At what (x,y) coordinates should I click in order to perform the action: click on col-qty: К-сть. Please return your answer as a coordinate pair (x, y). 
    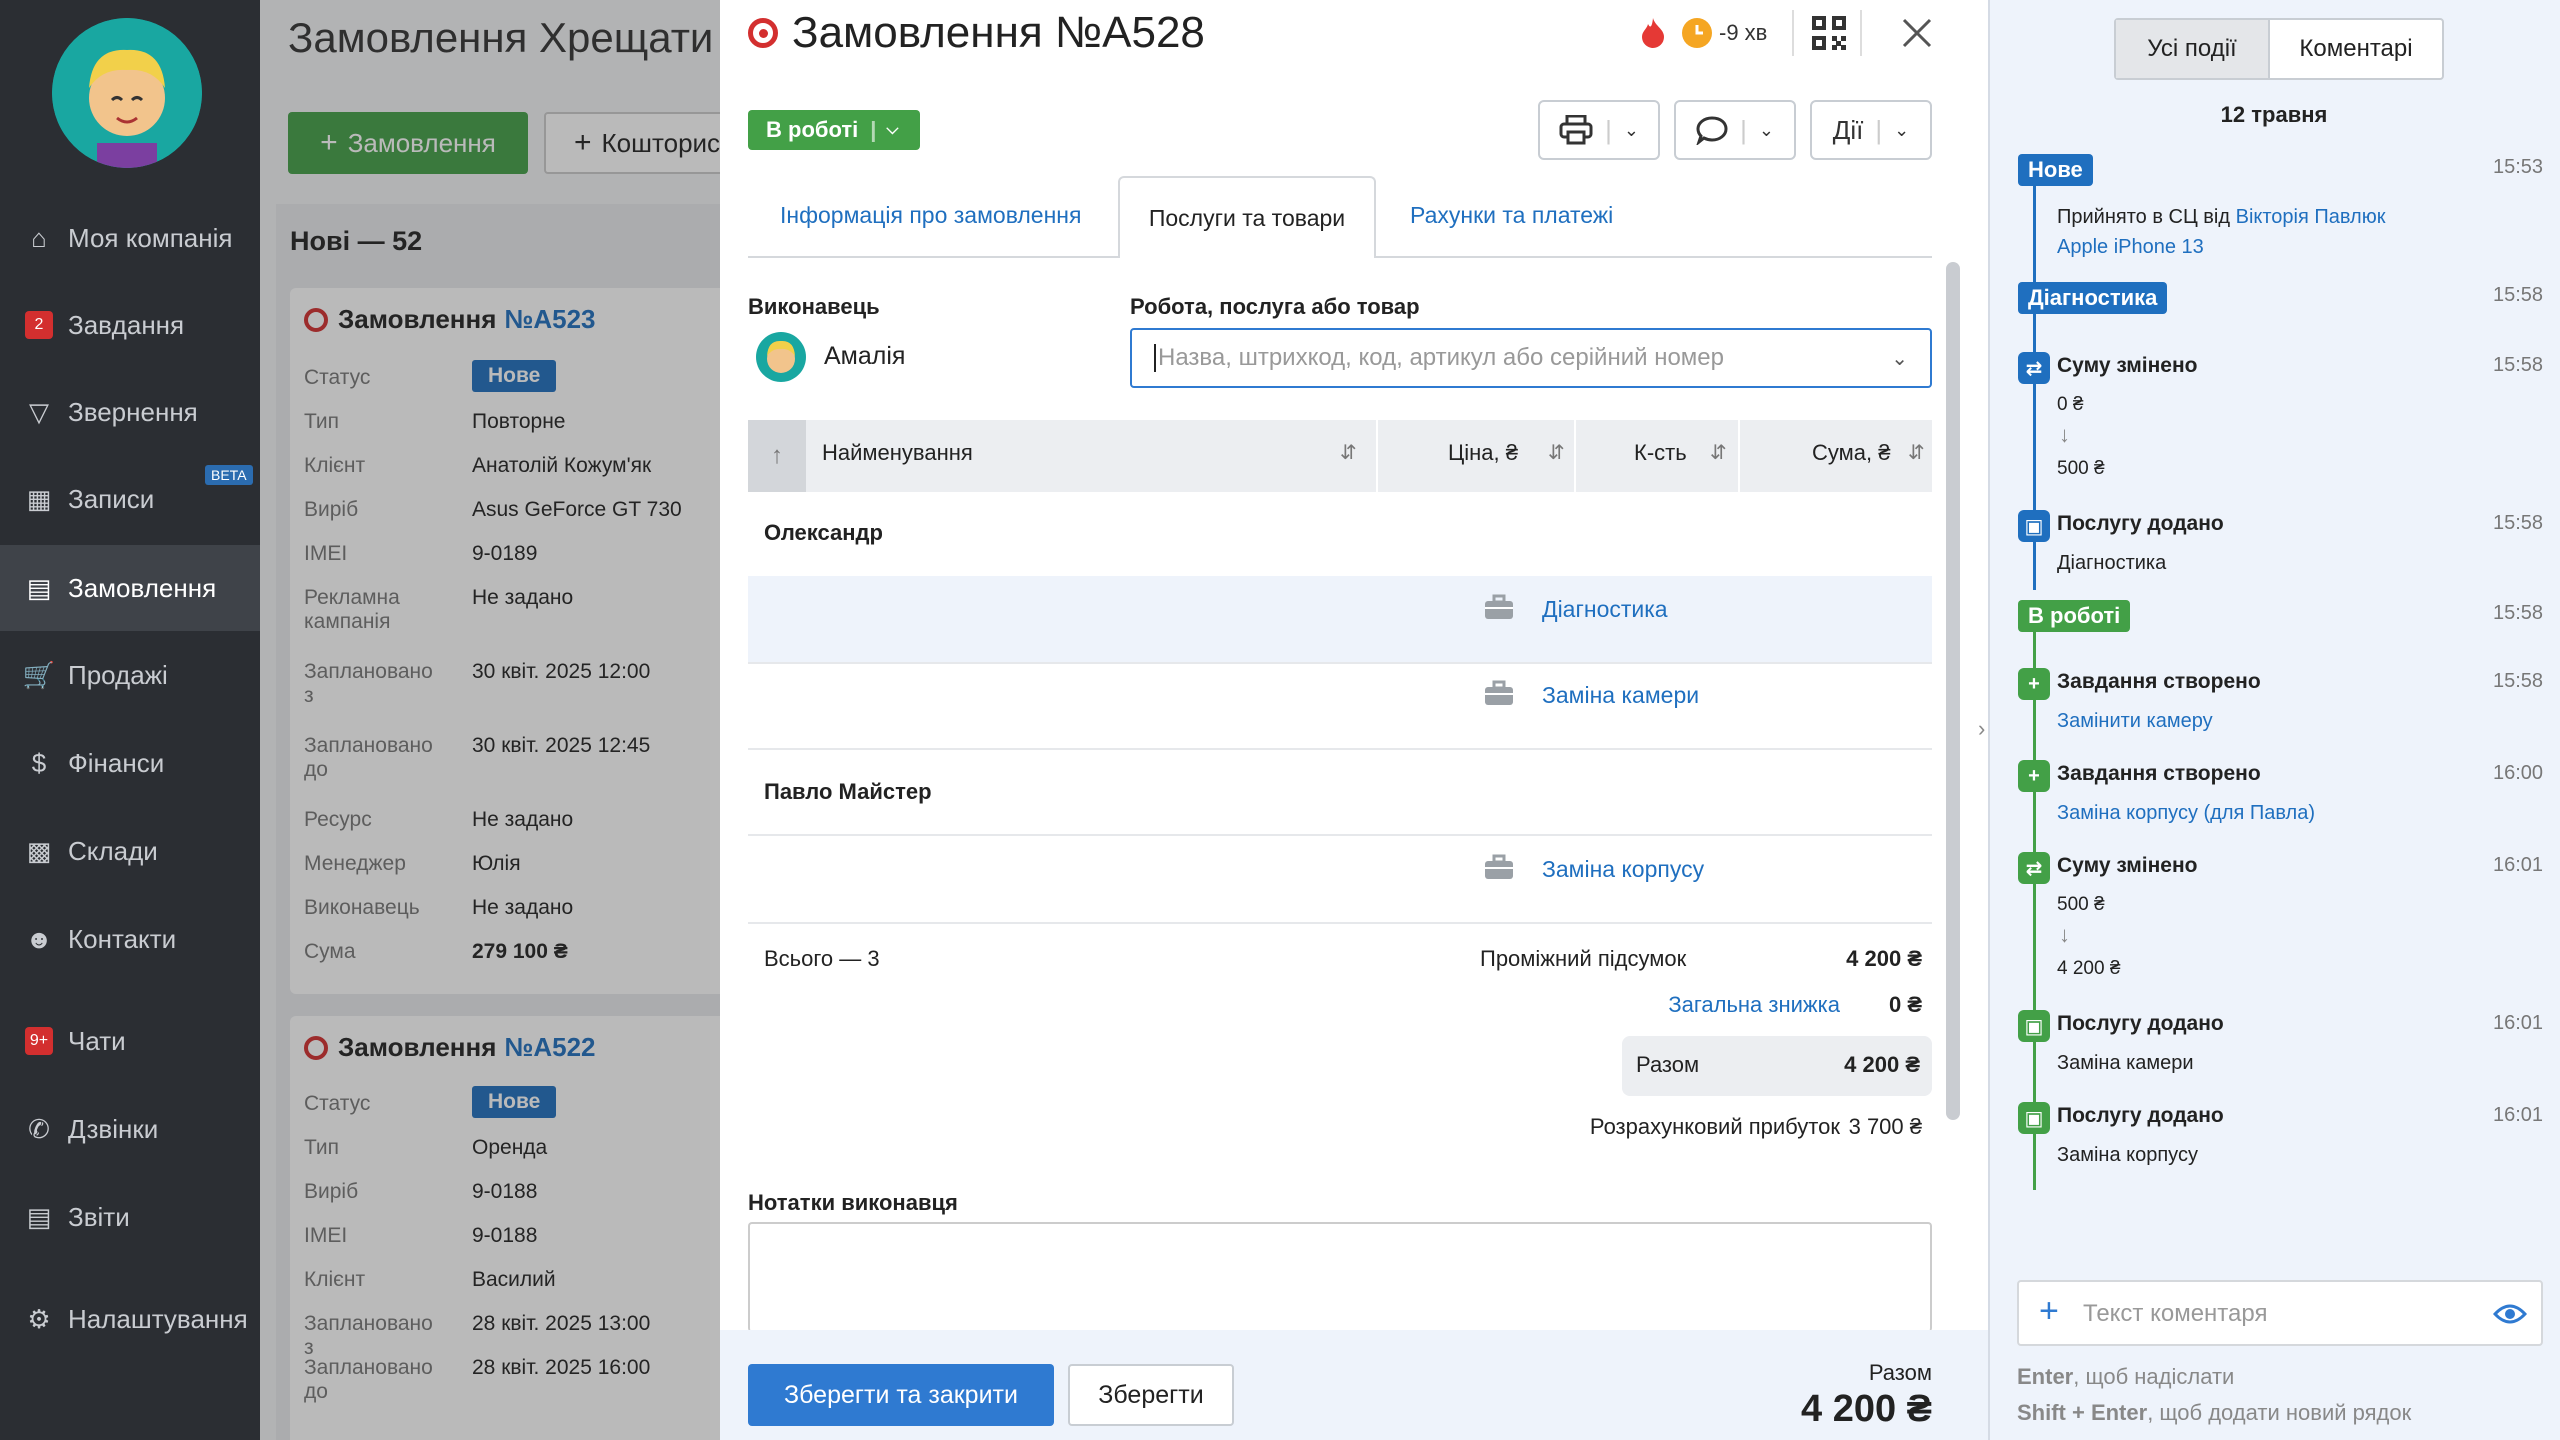
    Looking at the image, I should click on (1660, 453).